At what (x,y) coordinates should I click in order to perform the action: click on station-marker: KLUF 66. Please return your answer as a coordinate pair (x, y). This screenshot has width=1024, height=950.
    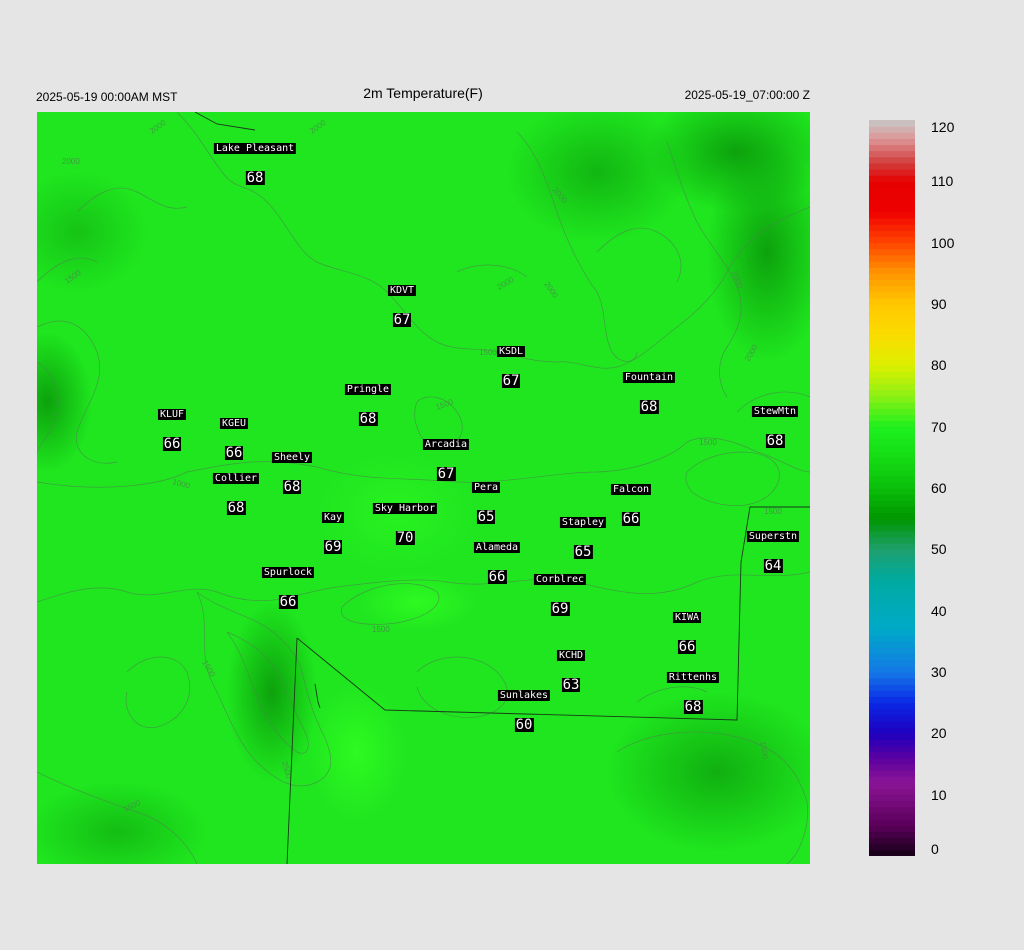
    Looking at the image, I should click on (172, 430).